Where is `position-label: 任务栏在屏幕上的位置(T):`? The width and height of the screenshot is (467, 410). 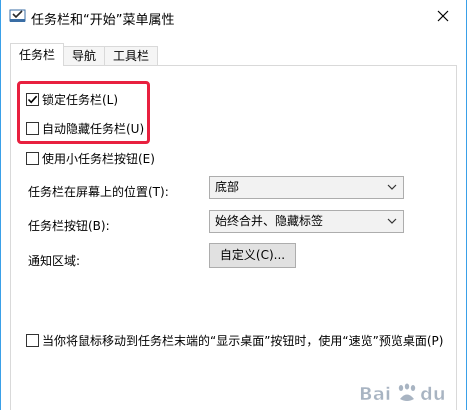
position-label: 任务栏在屏幕上的位置(T): is located at coordinates (98, 192).